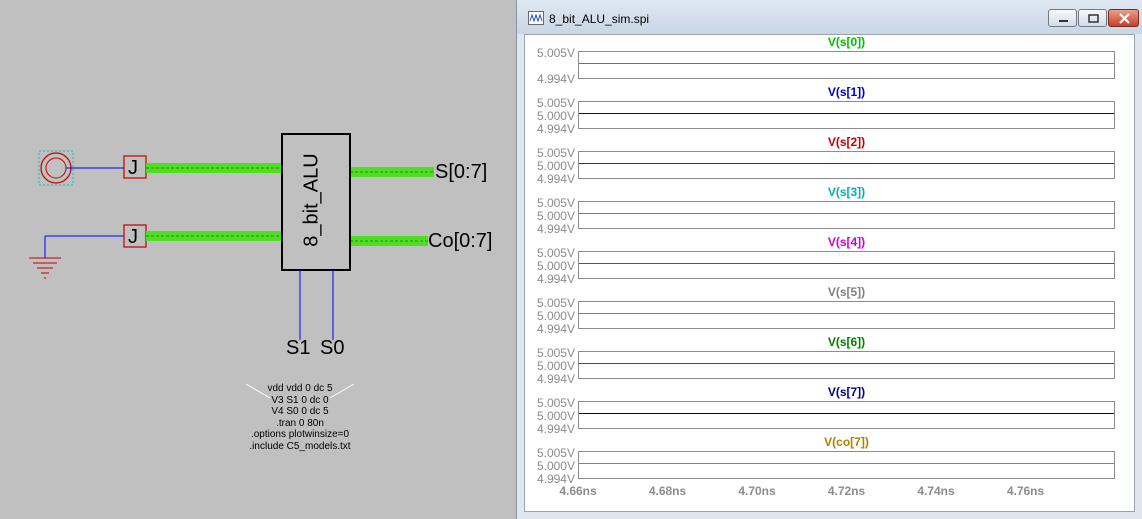 Image resolution: width=1142 pixels, height=519 pixels. I want to click on x-tick-label: 4.72ns, so click(846, 491).